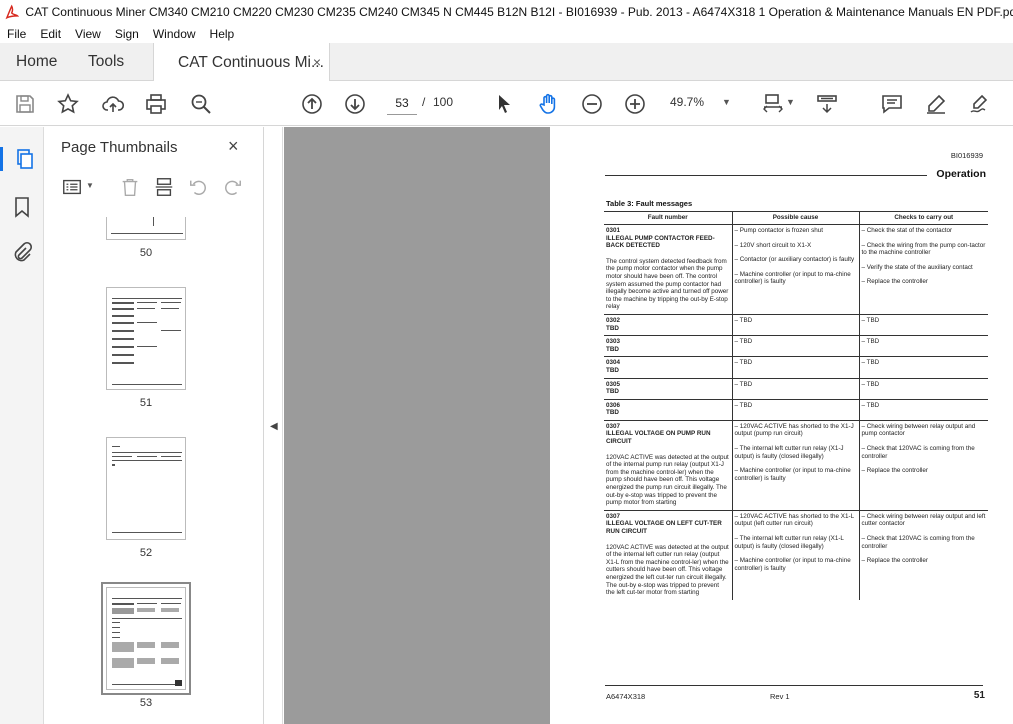 This screenshot has width=1013, height=724. I want to click on highlight-icon, so click(936, 104).